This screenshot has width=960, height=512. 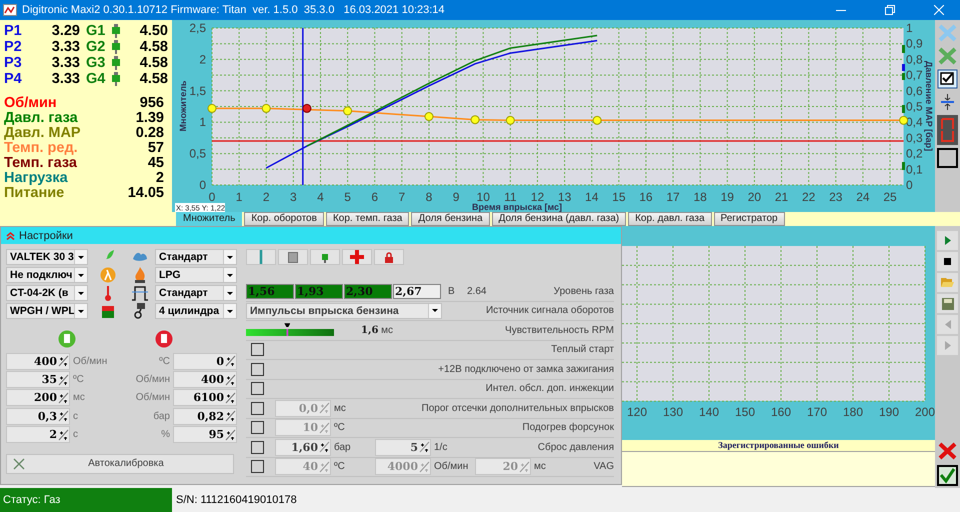 What do you see at coordinates (108, 275) in the screenshot?
I see `lambda-icon` at bounding box center [108, 275].